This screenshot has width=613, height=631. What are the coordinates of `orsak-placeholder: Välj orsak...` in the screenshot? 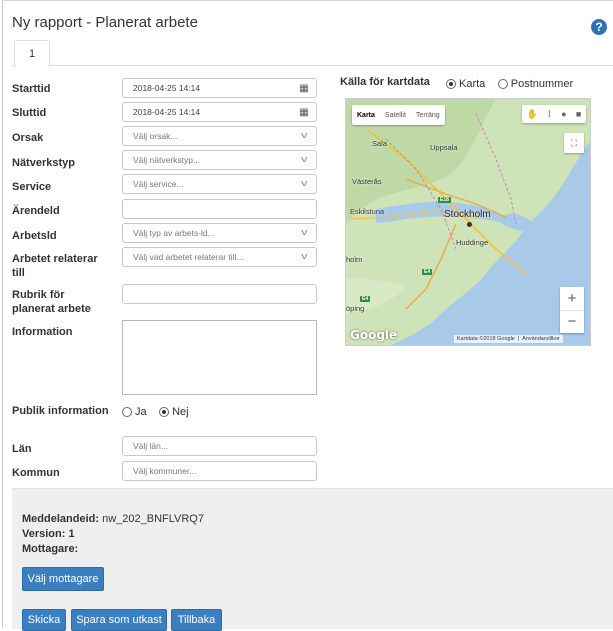 It's located at (155, 136).